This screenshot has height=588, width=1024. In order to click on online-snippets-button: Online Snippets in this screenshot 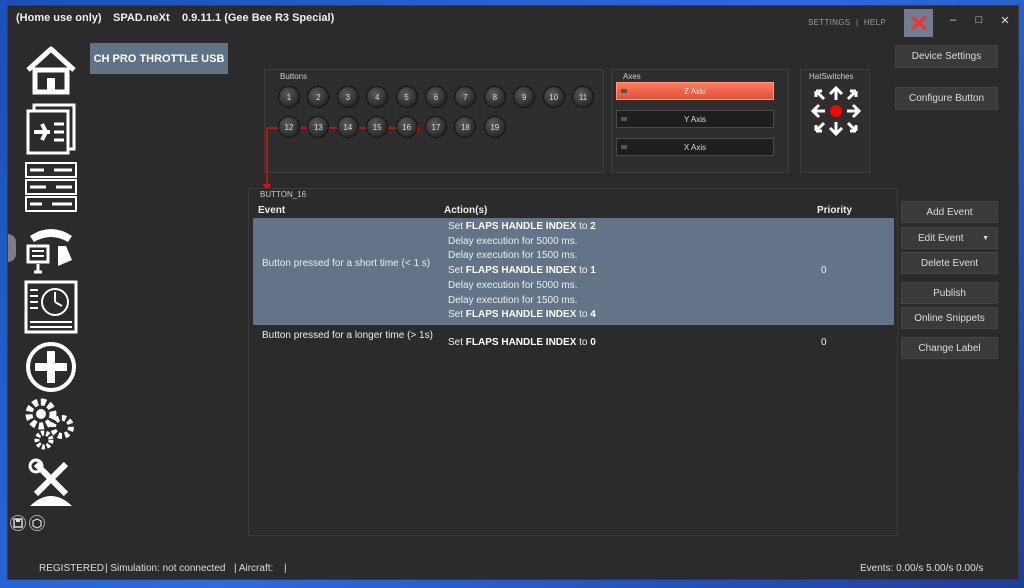, I will do `click(949, 318)`.